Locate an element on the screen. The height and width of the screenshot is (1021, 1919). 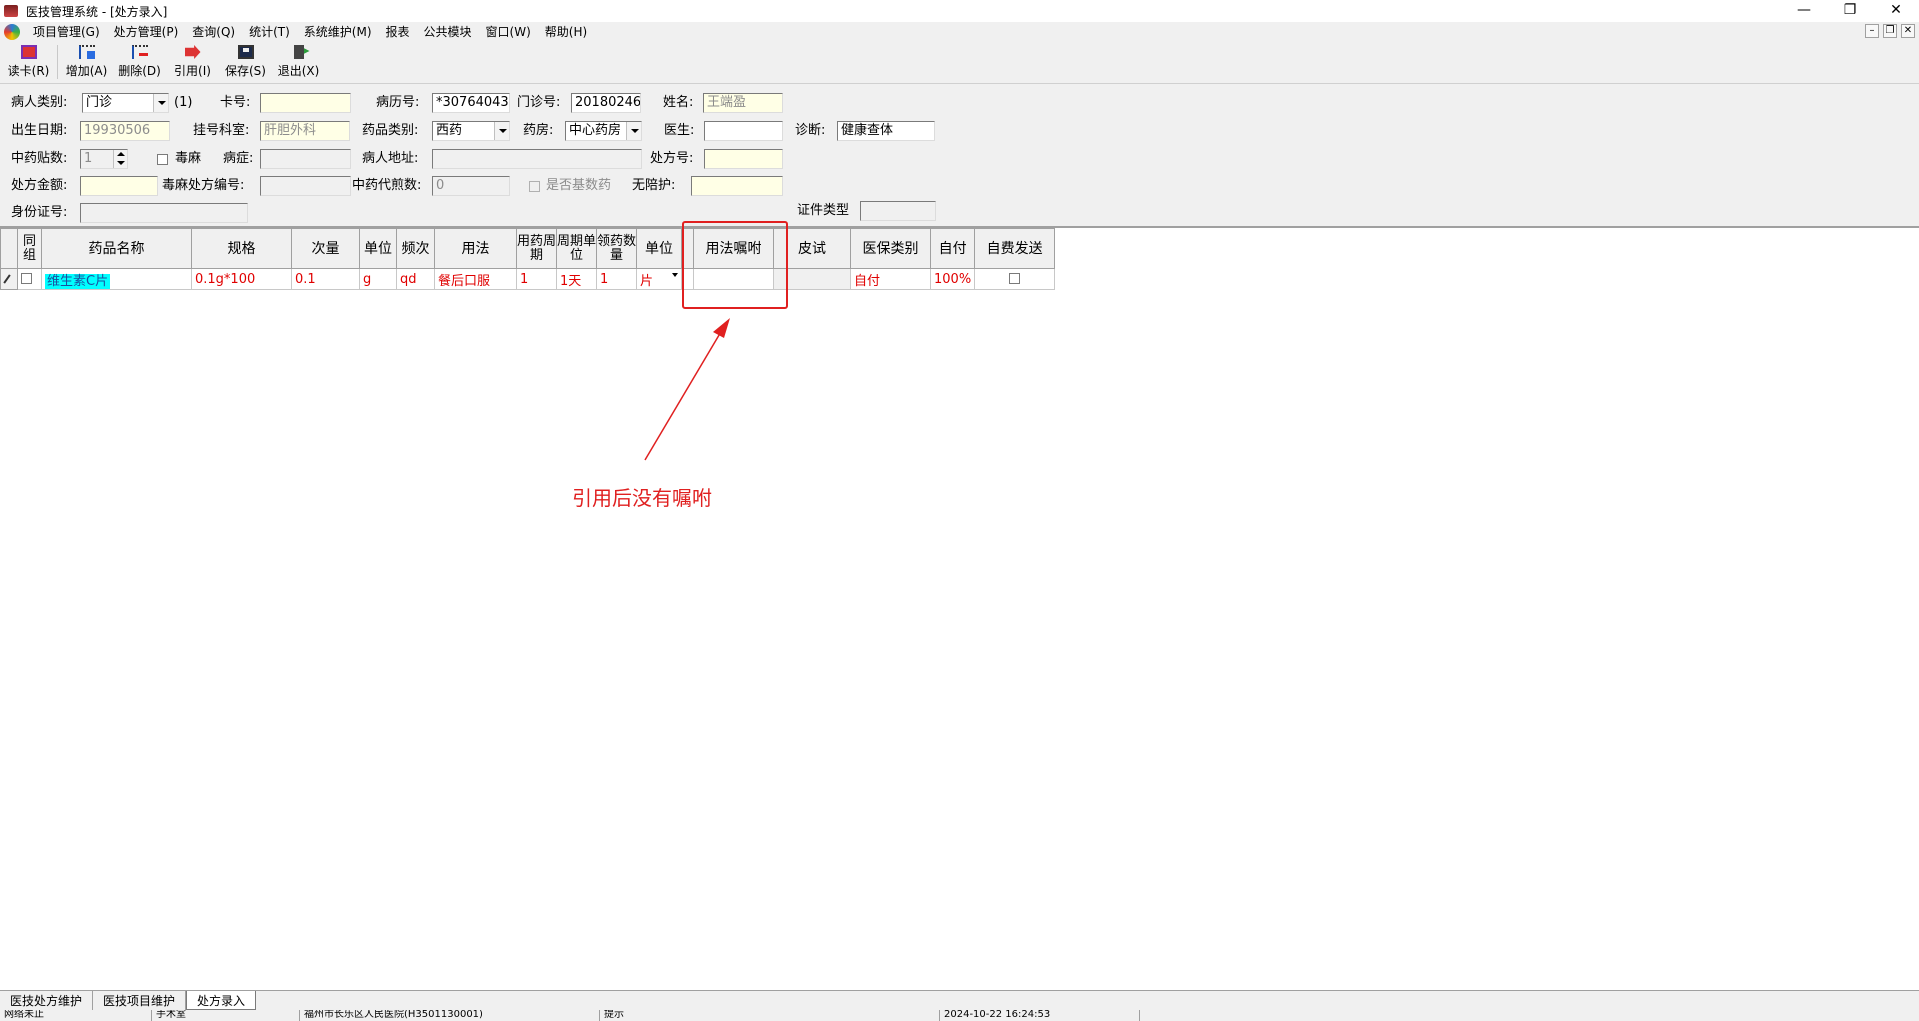
cell-usage: 餐后口服 is located at coordinates (475, 279).